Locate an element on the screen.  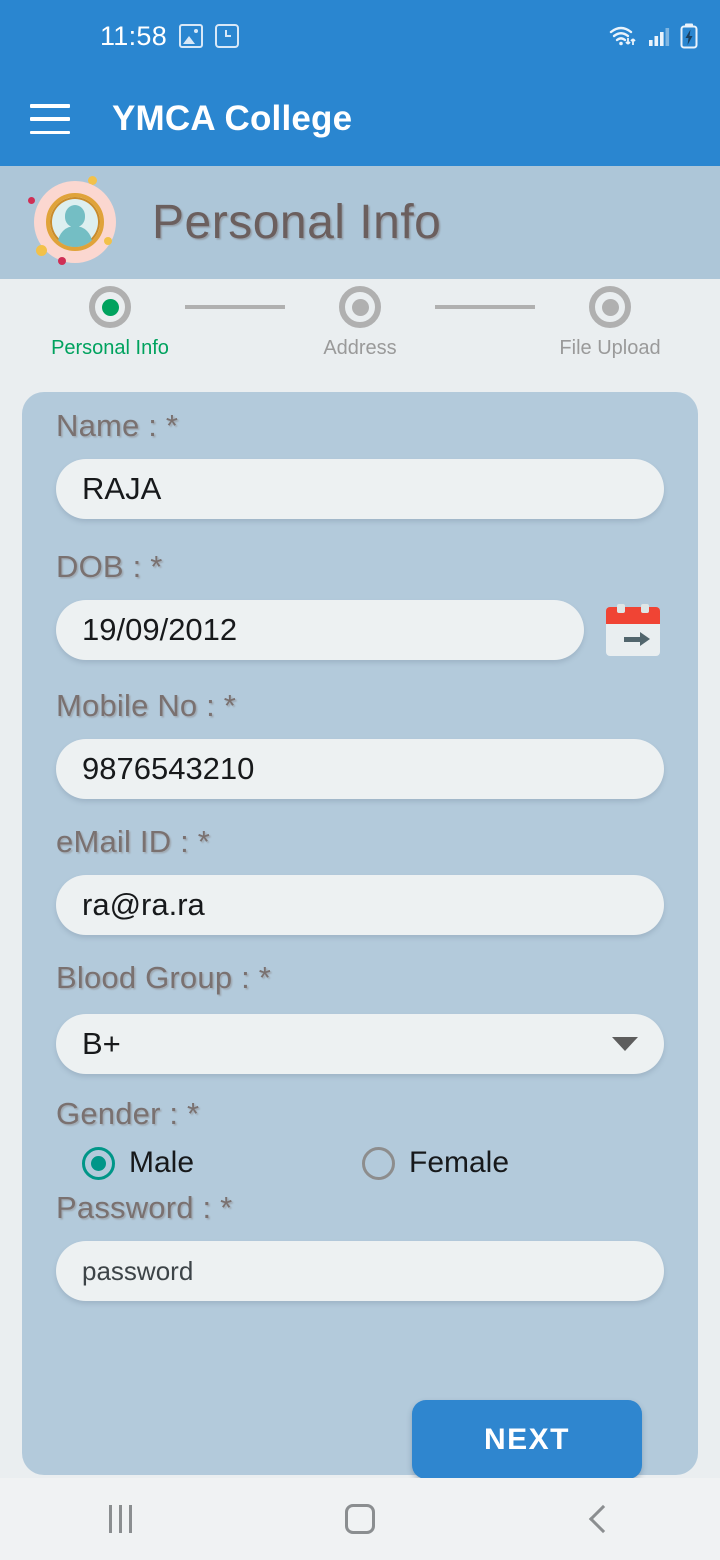
stepper-label: Address is located at coordinates (360, 348).